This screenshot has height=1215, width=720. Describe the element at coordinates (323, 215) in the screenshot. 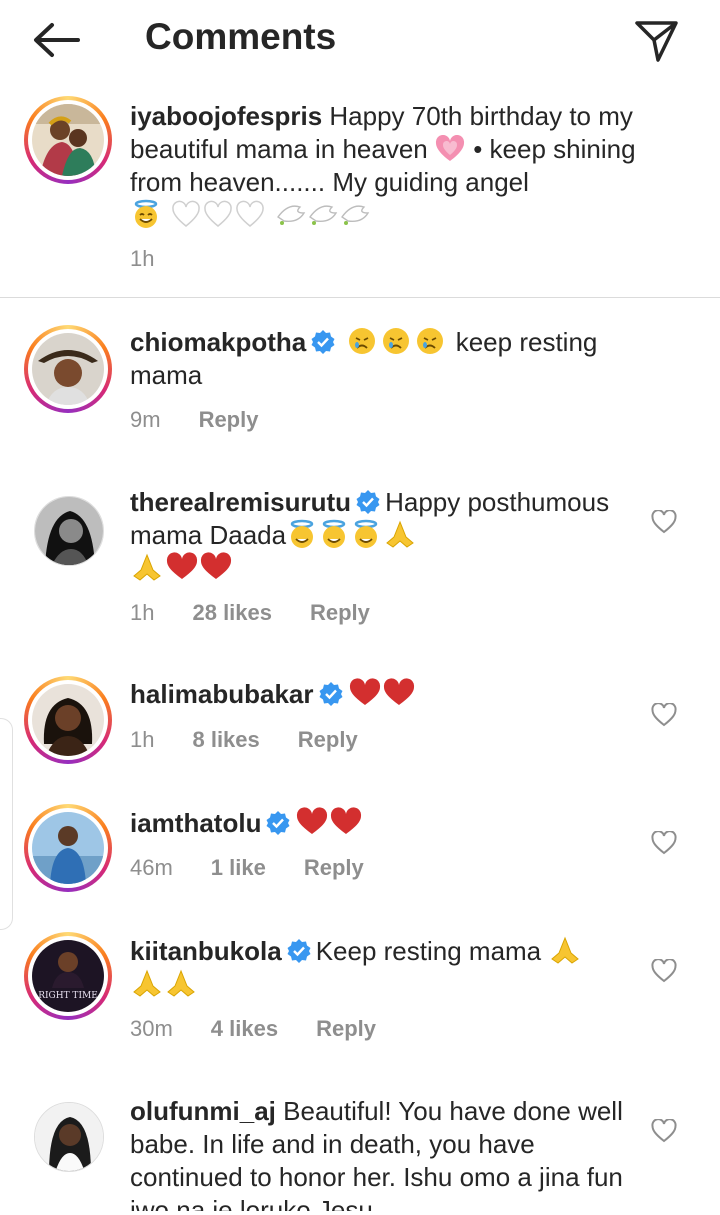

I see `dove-emoji` at that location.